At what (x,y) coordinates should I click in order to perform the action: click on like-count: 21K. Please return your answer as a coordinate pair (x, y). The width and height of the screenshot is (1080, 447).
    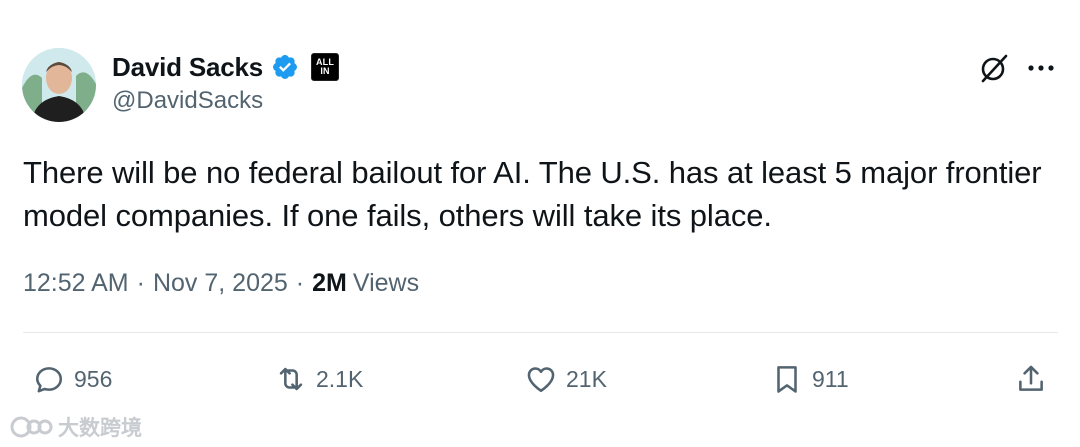
    Looking at the image, I should click on (586, 378).